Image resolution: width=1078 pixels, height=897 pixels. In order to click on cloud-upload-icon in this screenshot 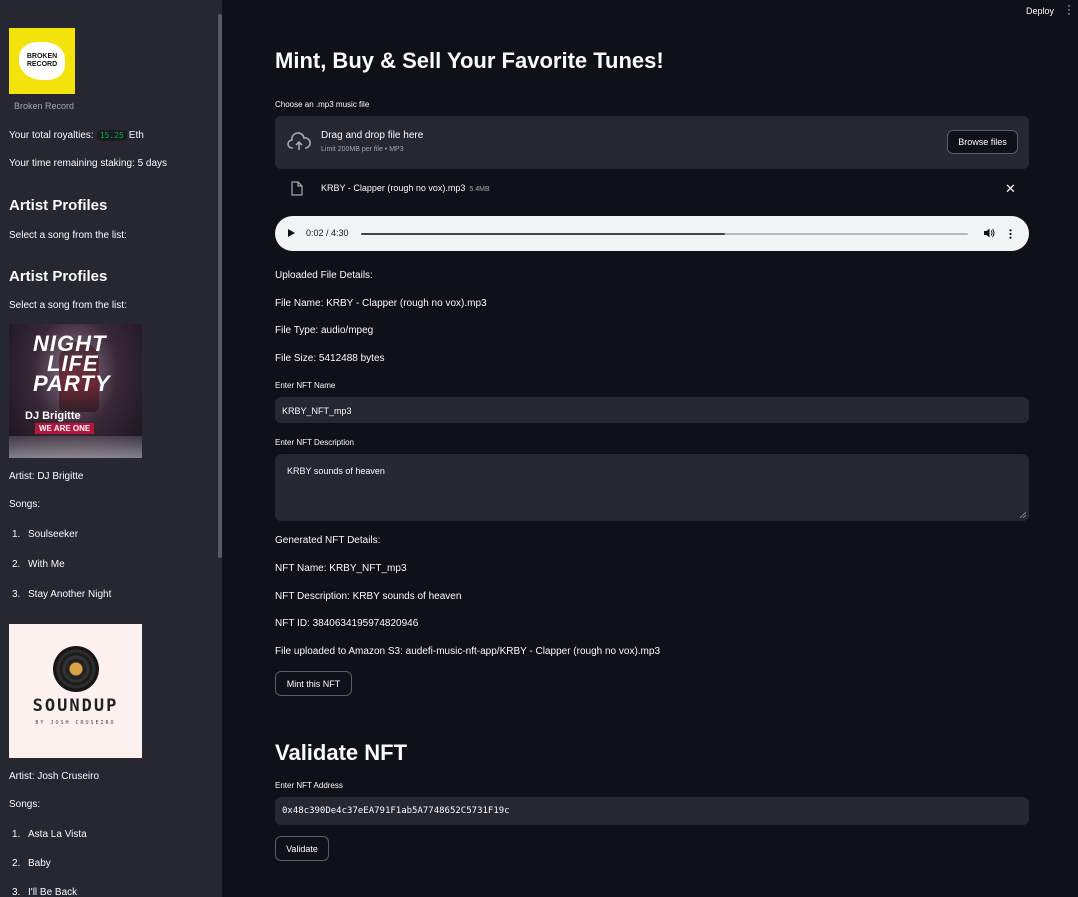, I will do `click(299, 141)`.